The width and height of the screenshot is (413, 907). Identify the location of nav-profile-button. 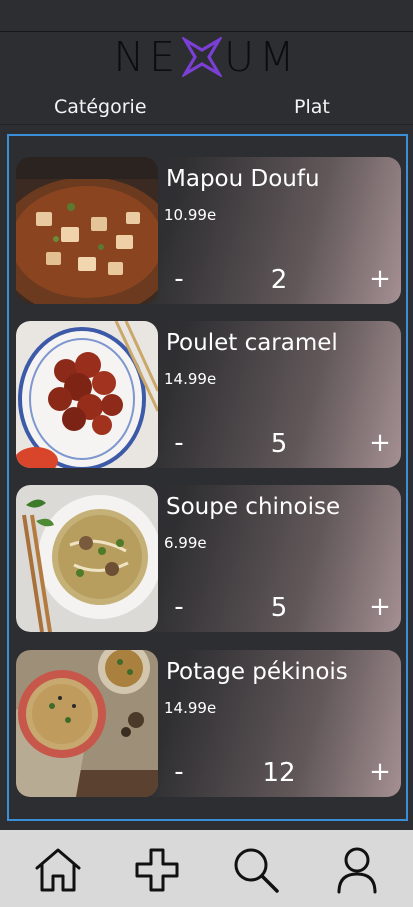
(357, 870).